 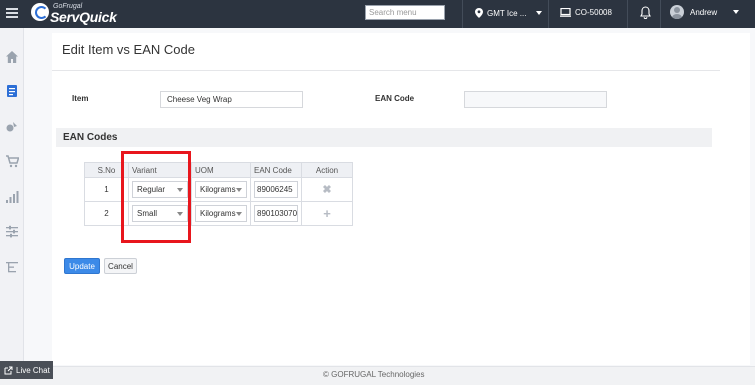 I want to click on map-pin-icon, so click(x=479, y=13).